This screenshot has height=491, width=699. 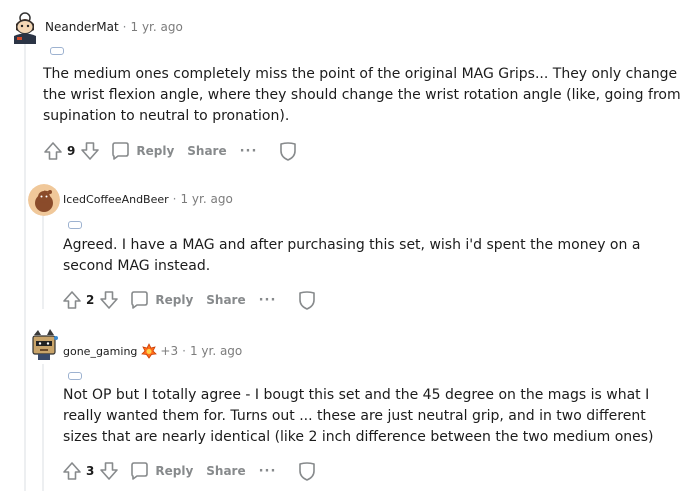 What do you see at coordinates (71, 151) in the screenshot?
I see `vote-count: 9` at bounding box center [71, 151].